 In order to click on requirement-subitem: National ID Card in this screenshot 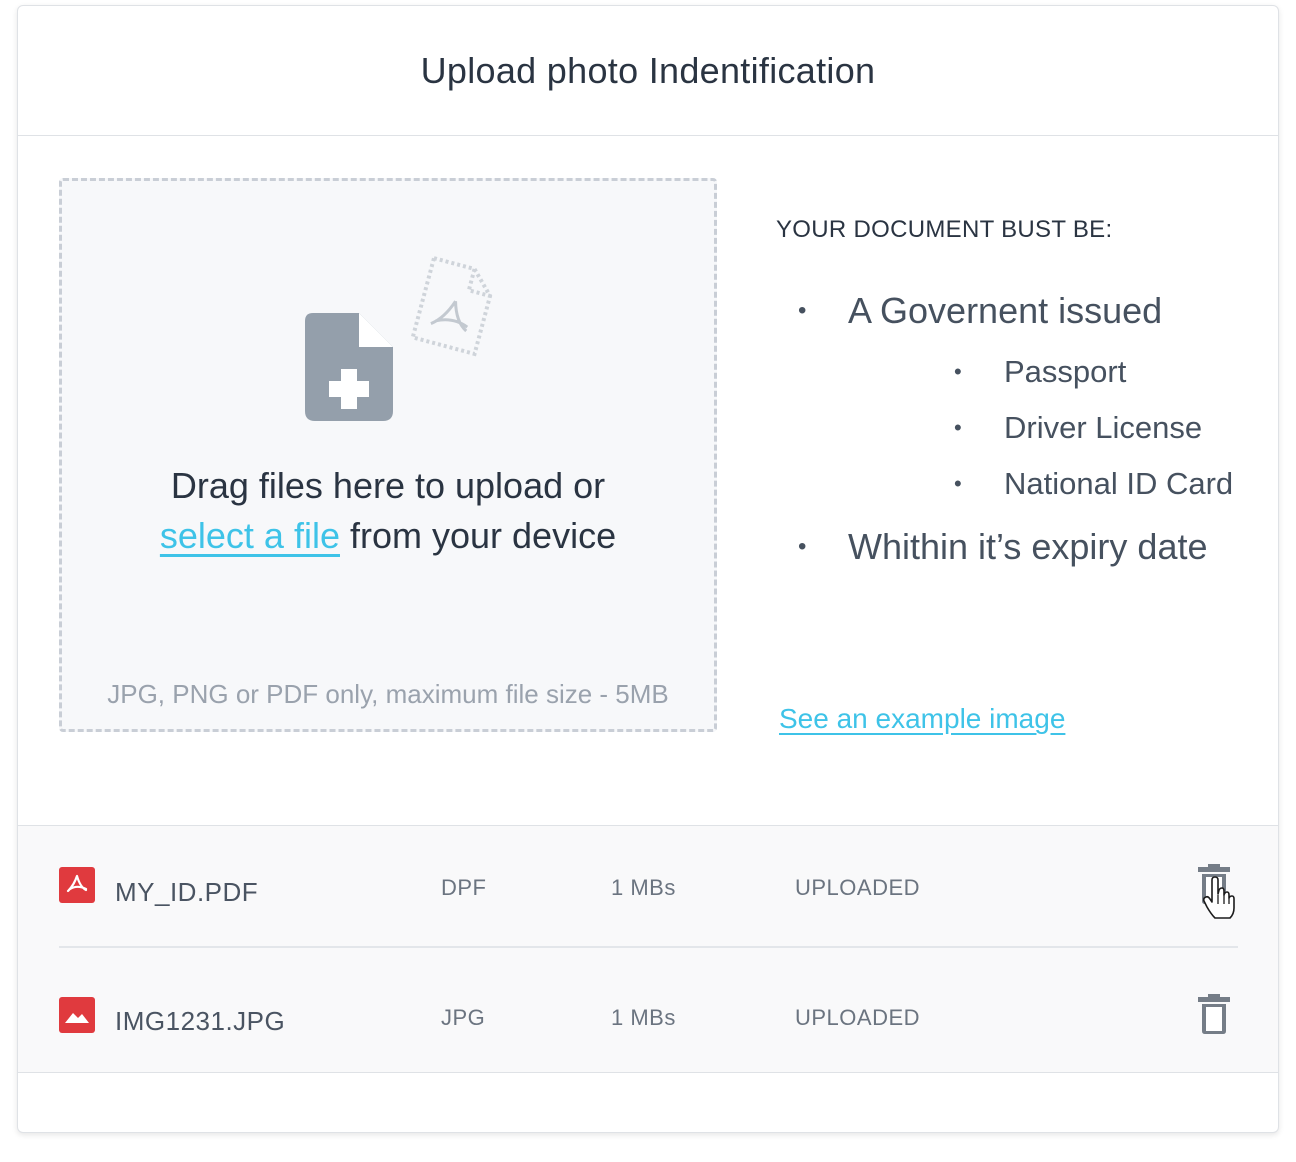, I will do `click(1052, 484)`.